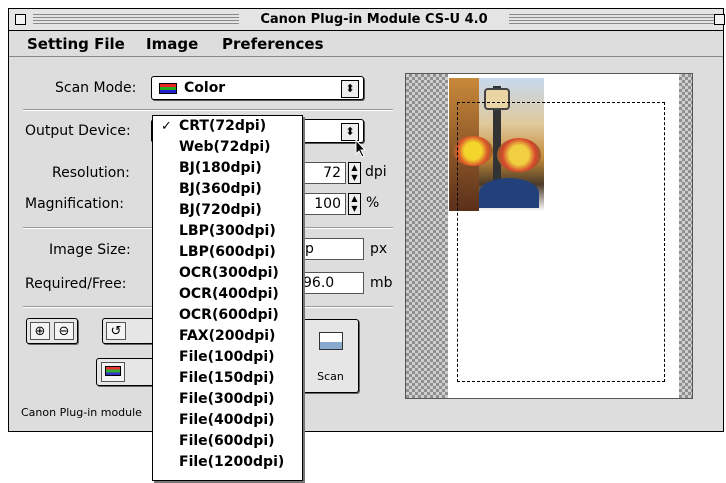  I want to click on status-text: Canon Plug-in module, so click(81, 412).